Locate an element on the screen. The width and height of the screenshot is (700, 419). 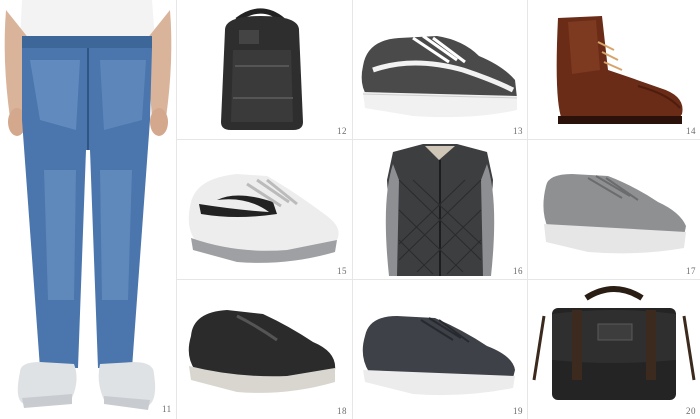
product-tile-black-sneaker: 18 is located at coordinates (264, 349).